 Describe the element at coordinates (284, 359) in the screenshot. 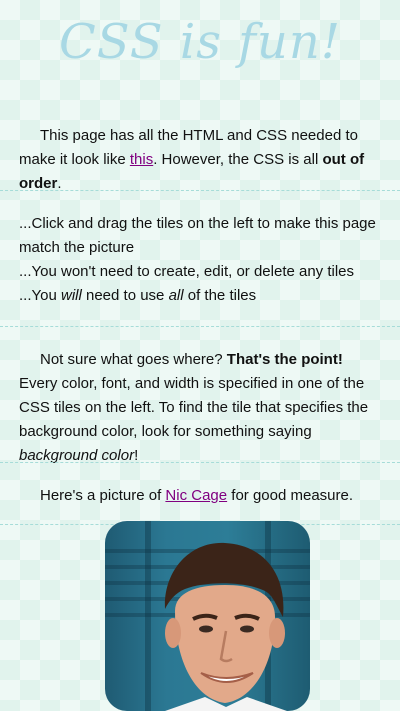

I see `hint-bold: That's the point!` at that location.